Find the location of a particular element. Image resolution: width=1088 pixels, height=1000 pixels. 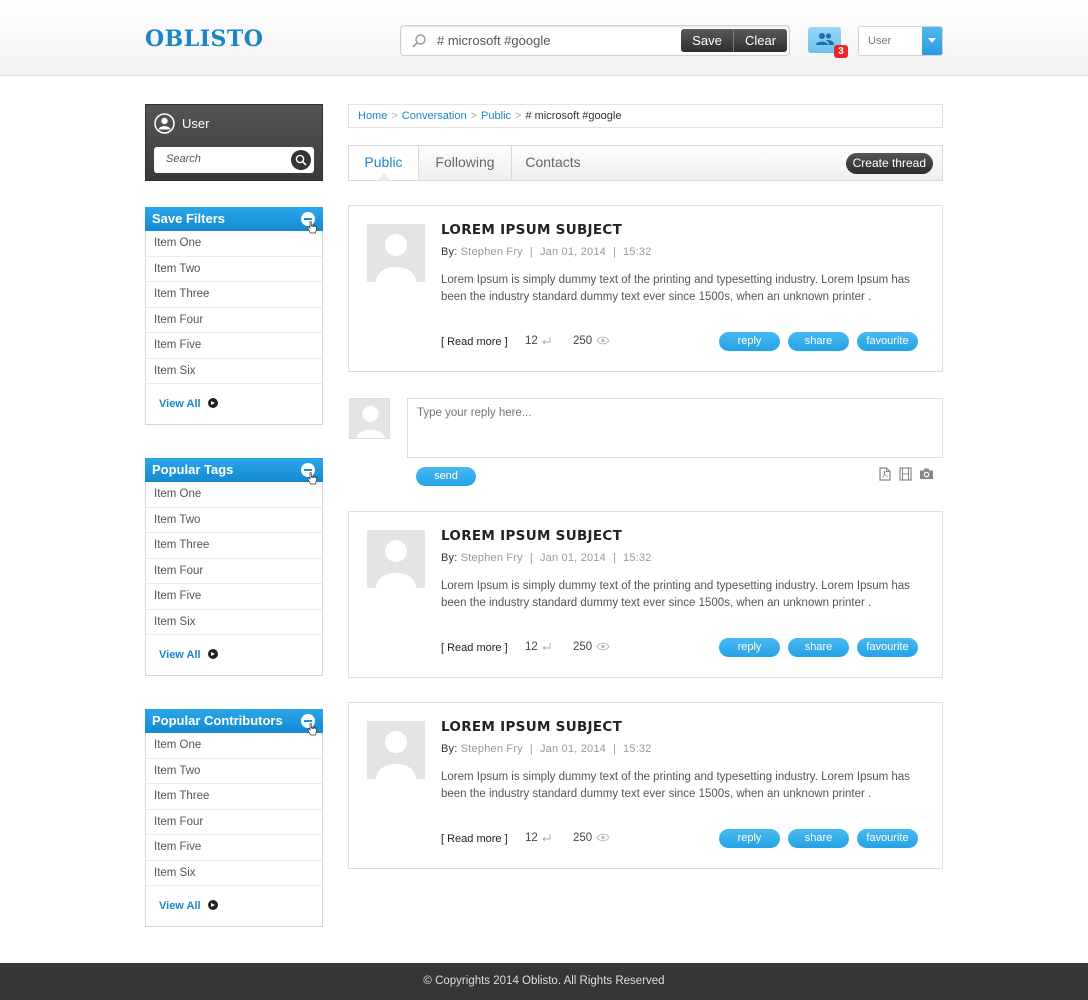

user-select-value: User is located at coordinates (880, 41).